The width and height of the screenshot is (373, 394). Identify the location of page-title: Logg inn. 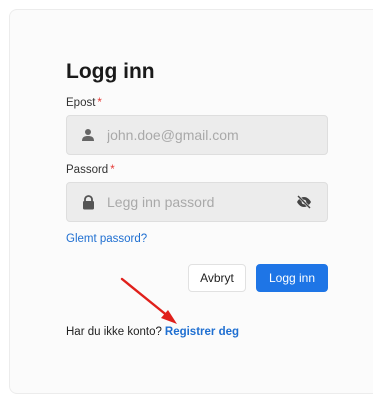
(110, 71).